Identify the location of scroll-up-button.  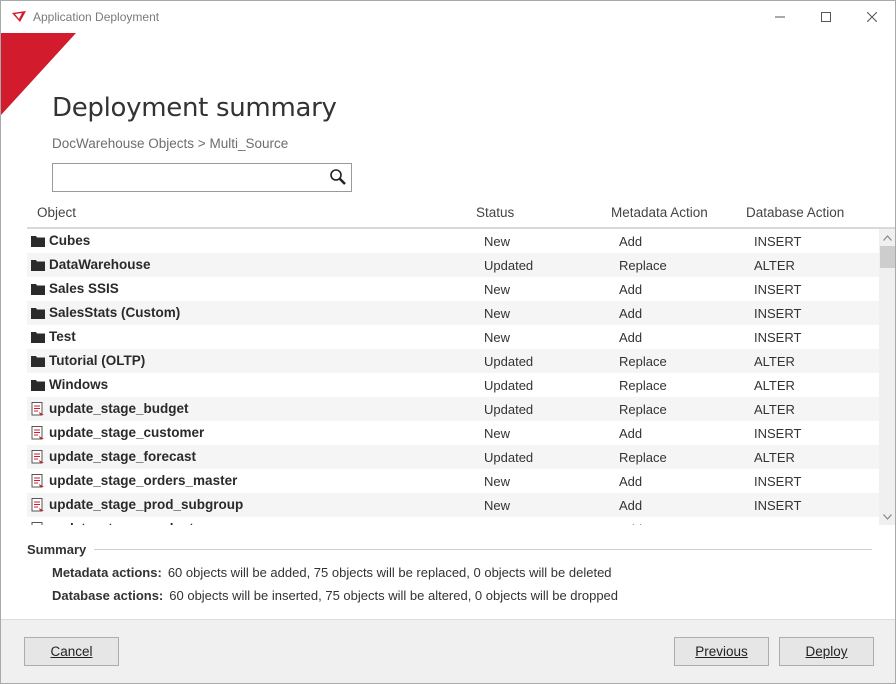
(887, 237).